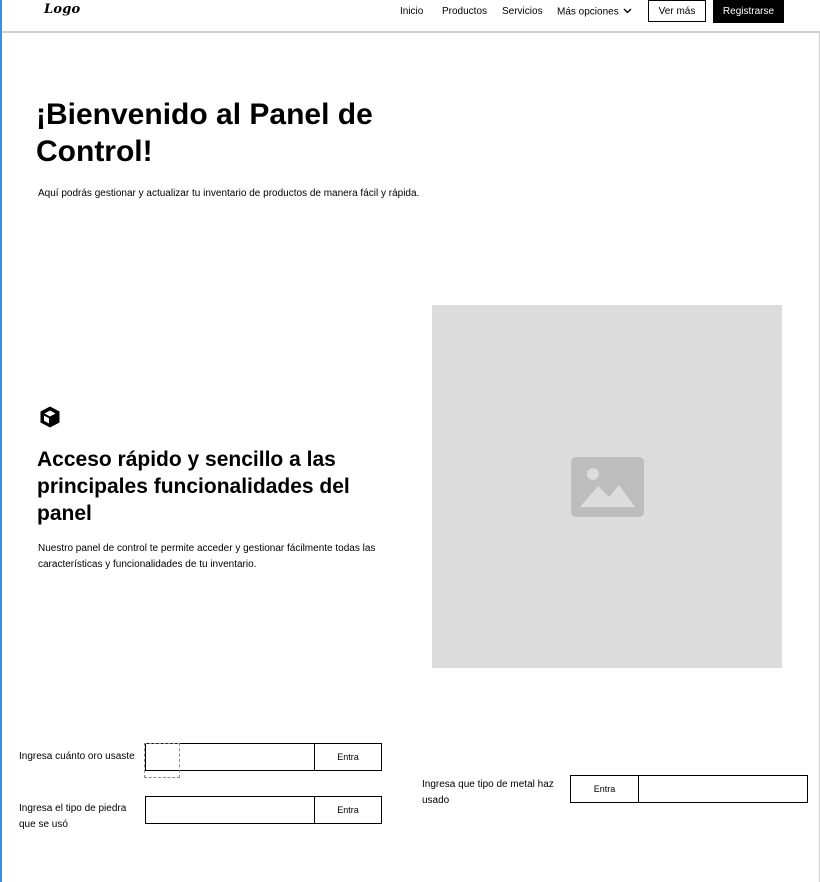 The width and height of the screenshot is (820, 882). Describe the element at coordinates (522, 12) in the screenshot. I see `nav-link-servicios: Servicios` at that location.